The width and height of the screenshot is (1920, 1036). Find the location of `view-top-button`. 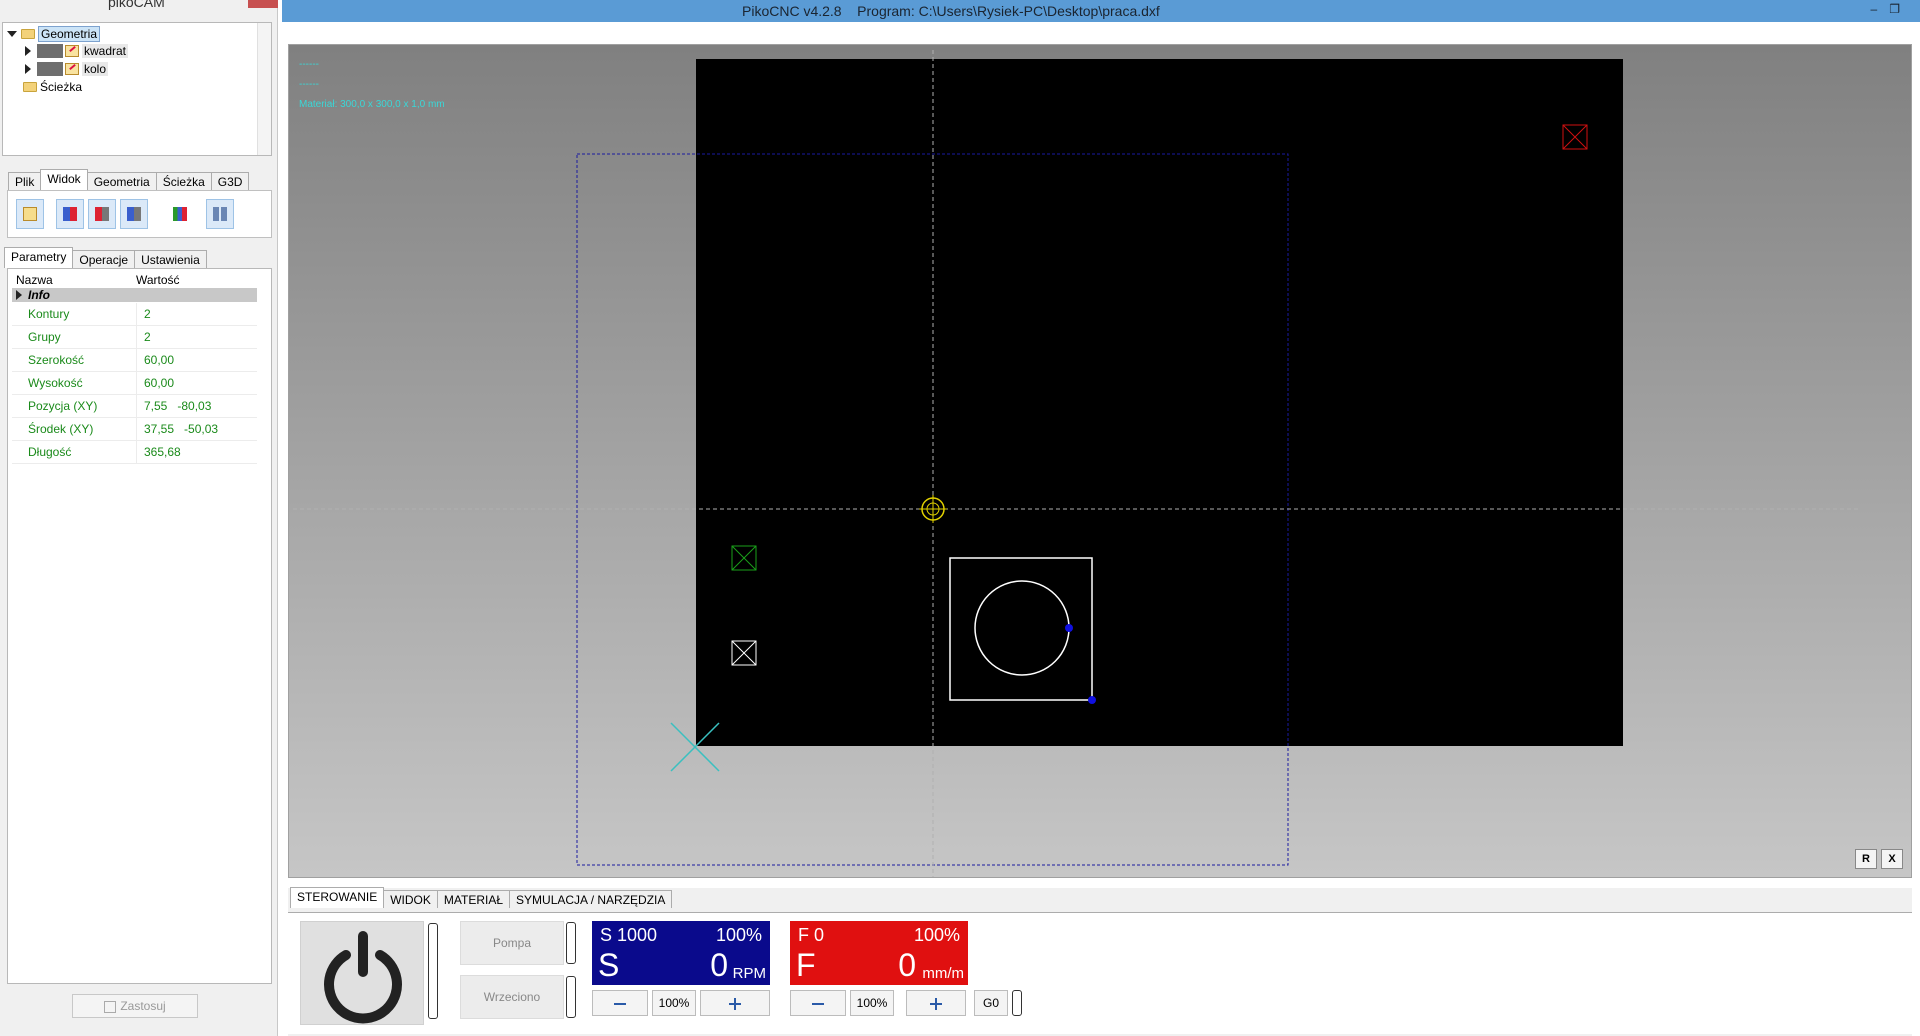

view-top-button is located at coordinates (70, 214).